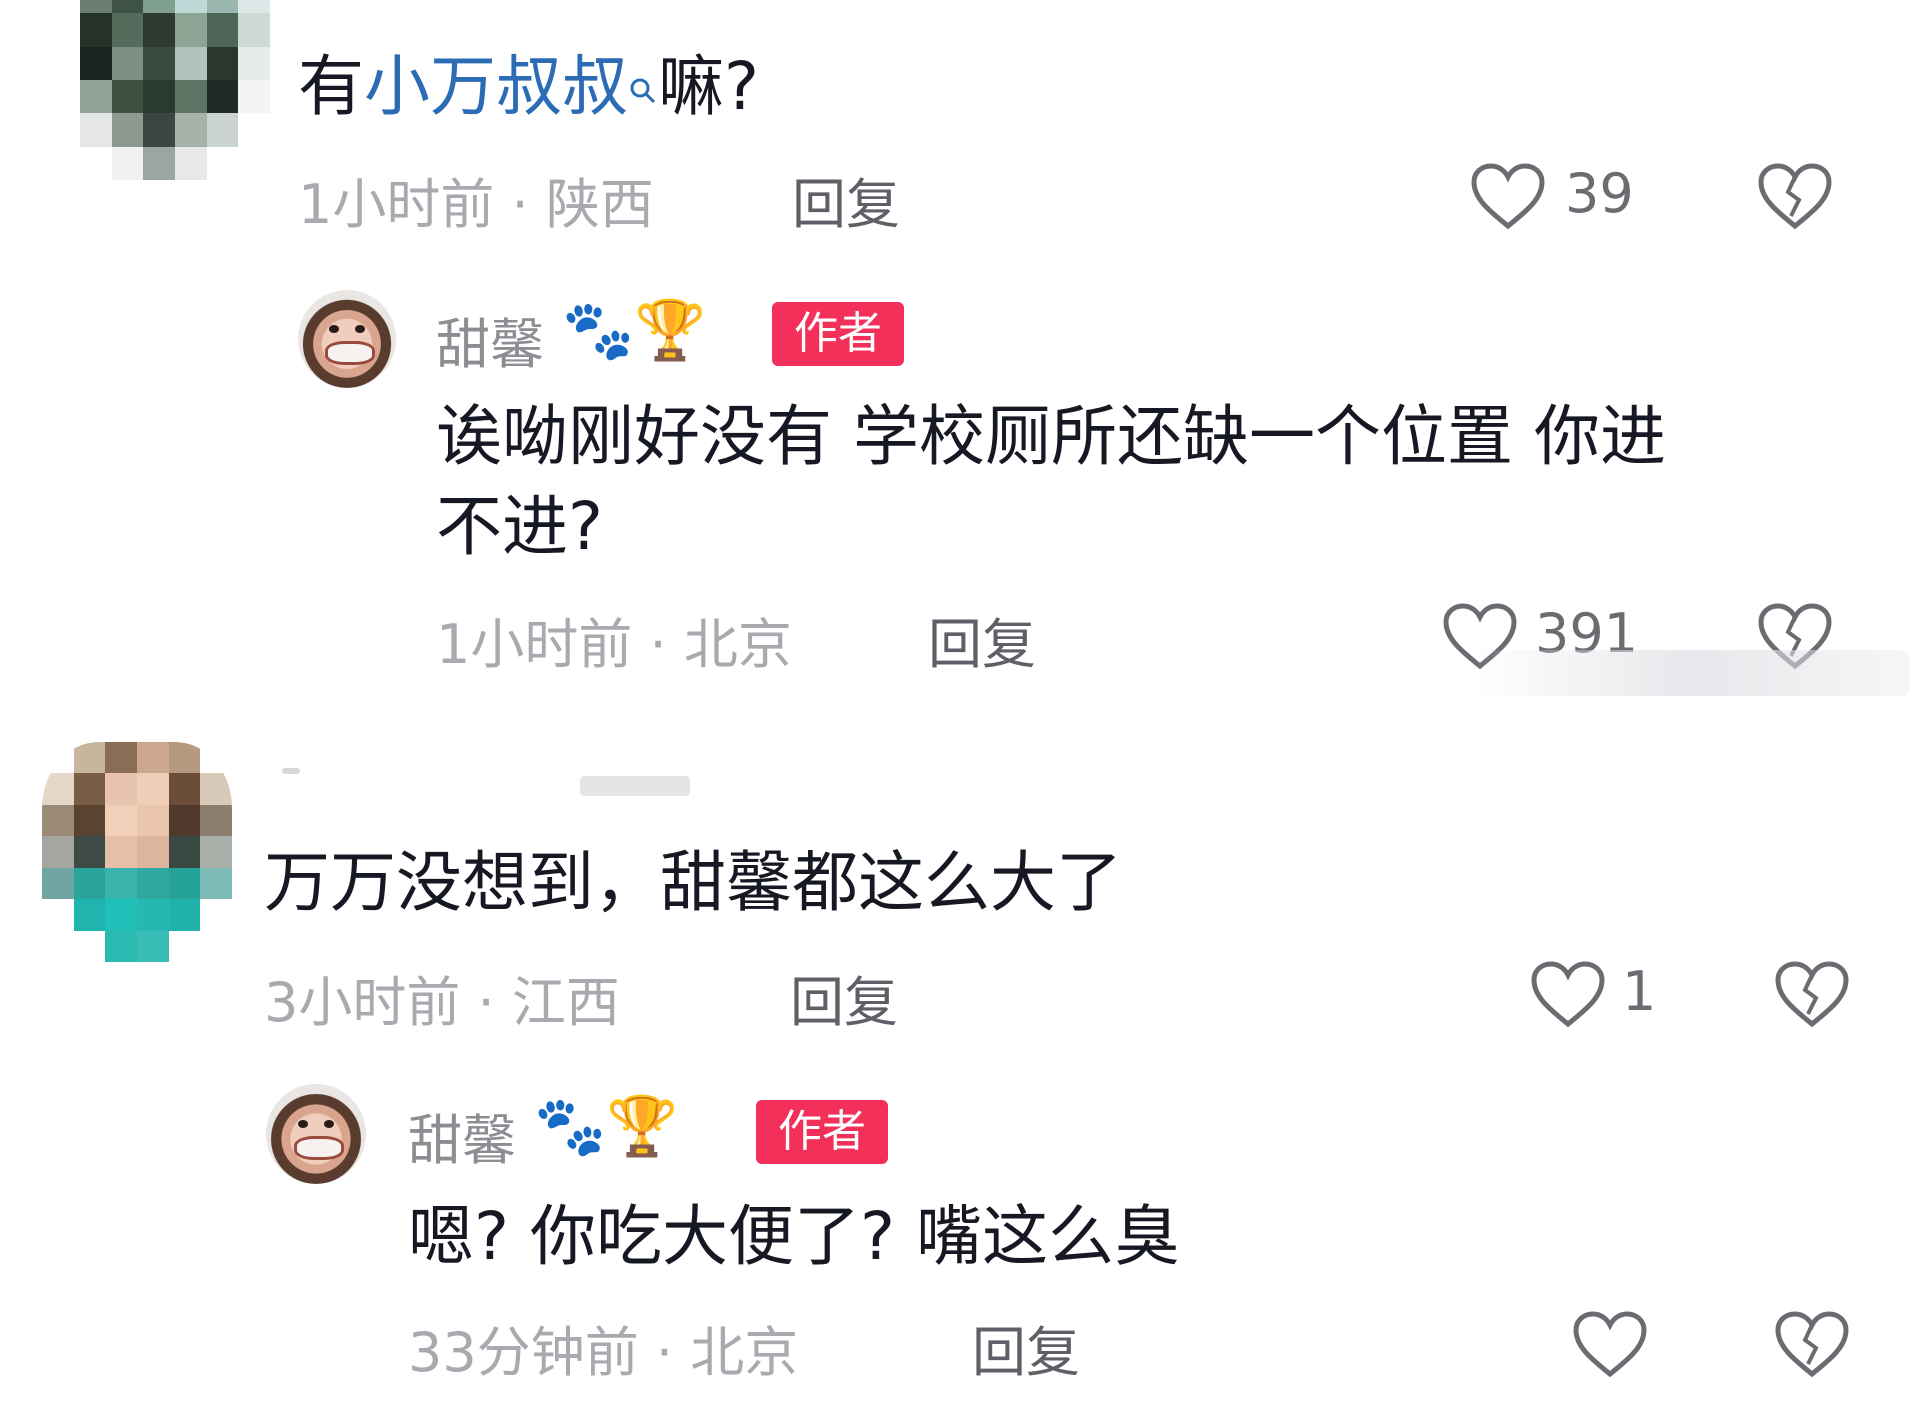 The width and height of the screenshot is (1910, 1407). What do you see at coordinates (476, 204) in the screenshot?
I see `comment-time-location: 1小时前 · 陕西` at bounding box center [476, 204].